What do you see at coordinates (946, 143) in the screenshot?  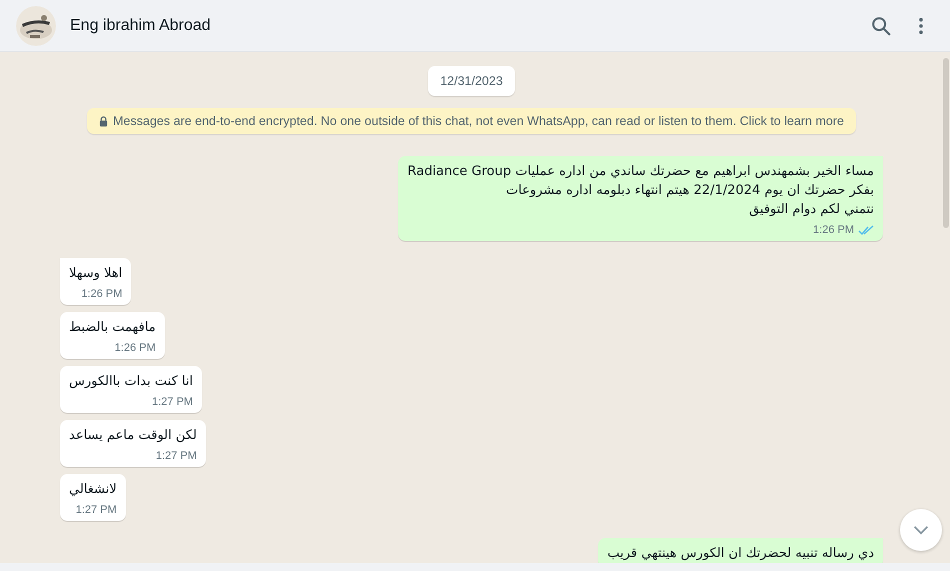 I see `scrollbar` at bounding box center [946, 143].